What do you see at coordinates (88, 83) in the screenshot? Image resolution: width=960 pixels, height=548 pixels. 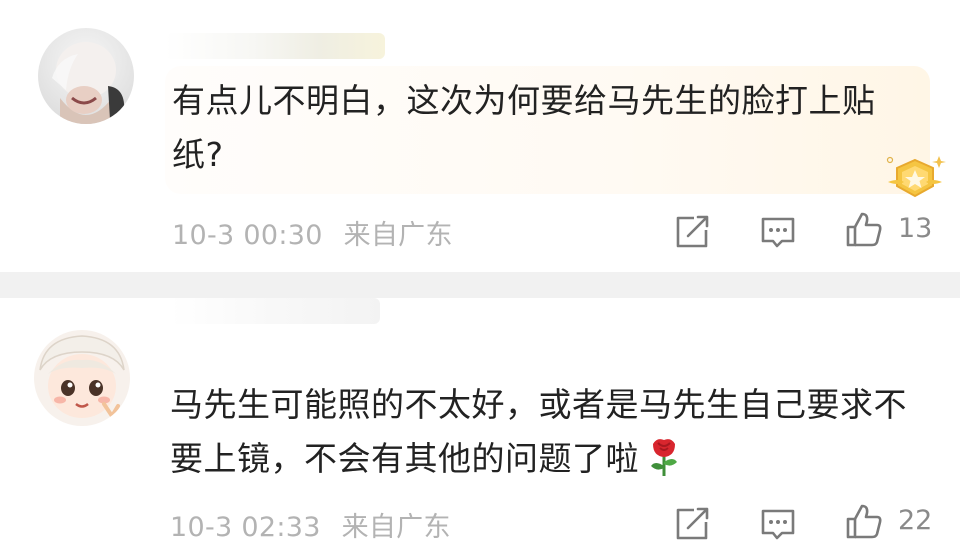 I see `avatar-photo` at bounding box center [88, 83].